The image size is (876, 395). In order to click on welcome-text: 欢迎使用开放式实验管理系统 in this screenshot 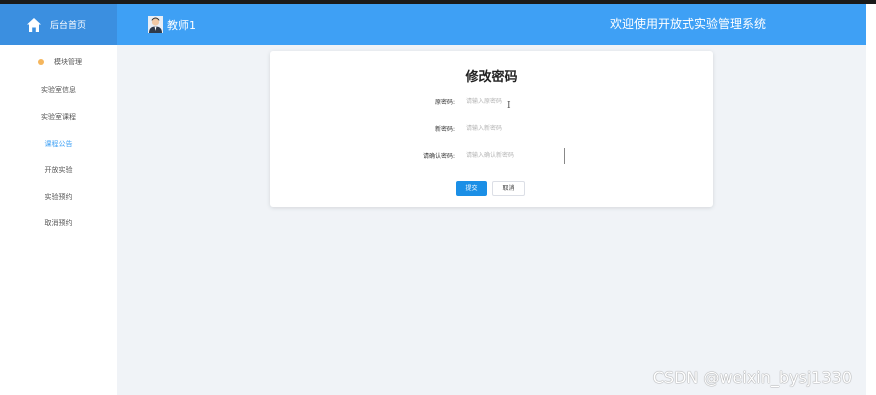, I will do `click(687, 24)`.